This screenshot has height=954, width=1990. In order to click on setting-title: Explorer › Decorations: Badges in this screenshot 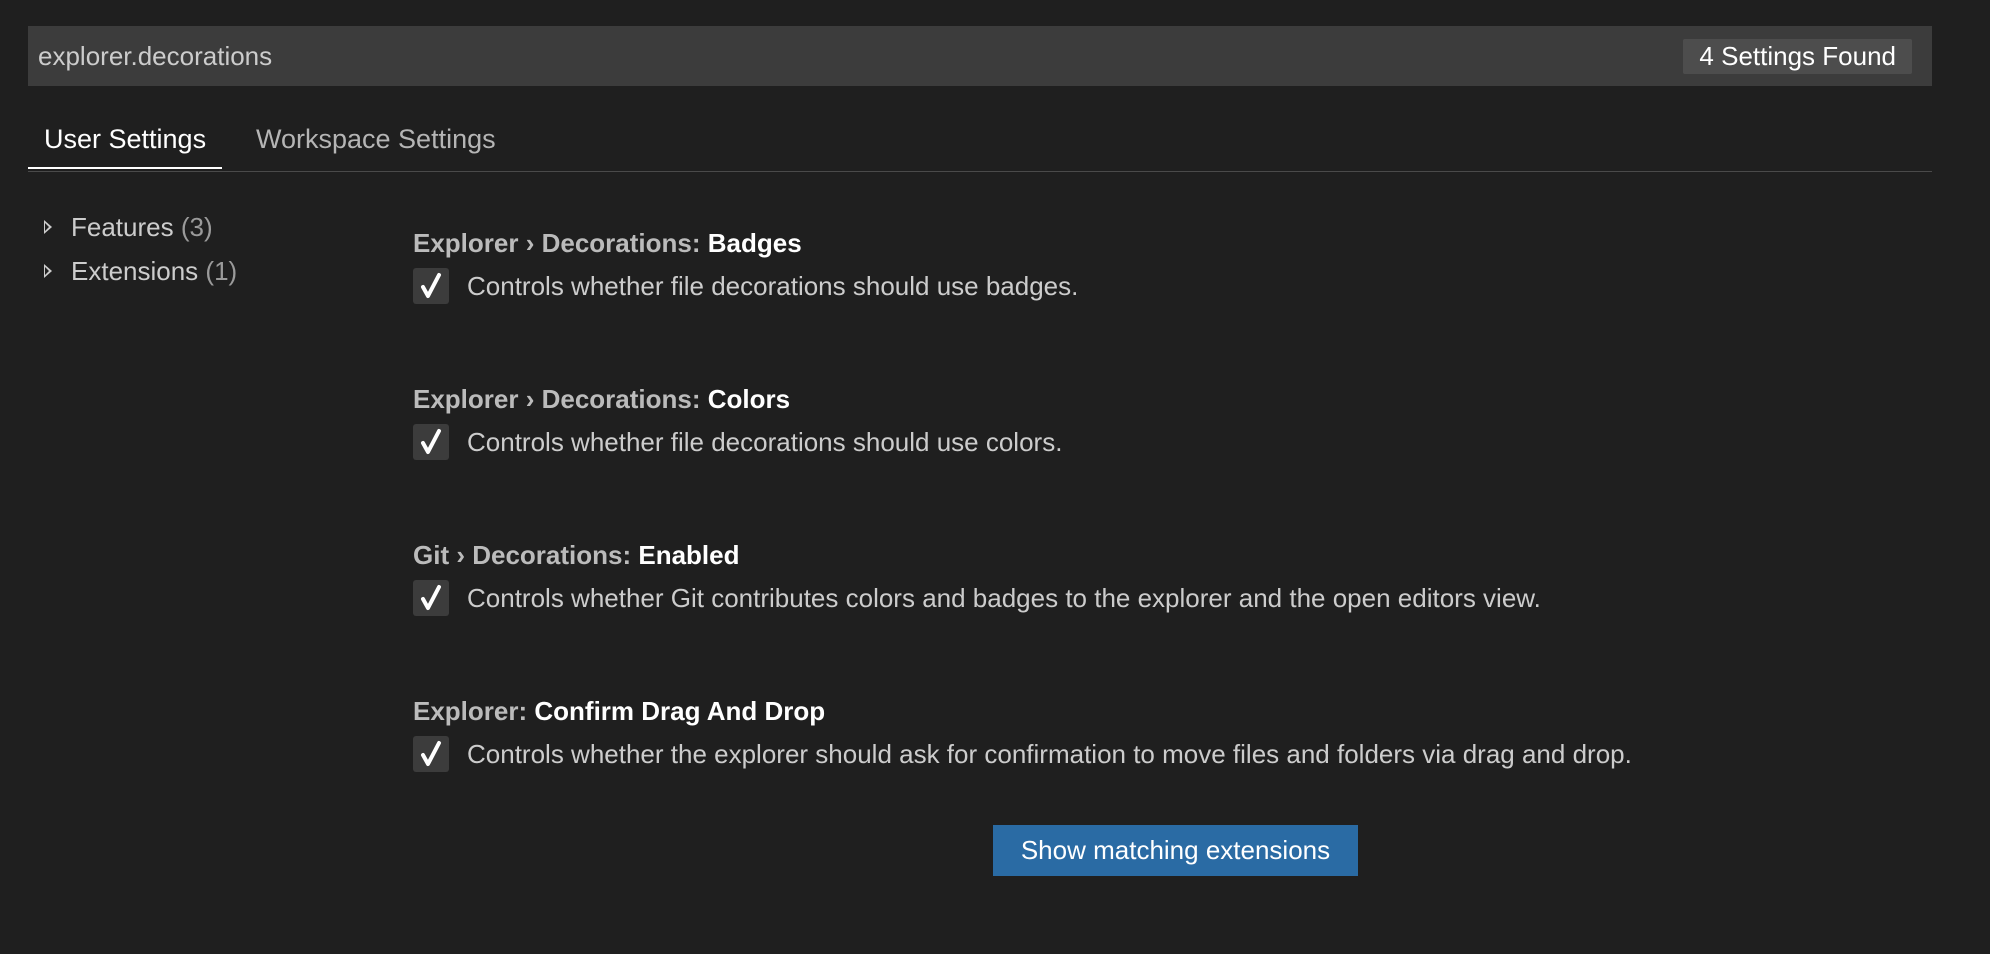, I will do `click(1163, 243)`.